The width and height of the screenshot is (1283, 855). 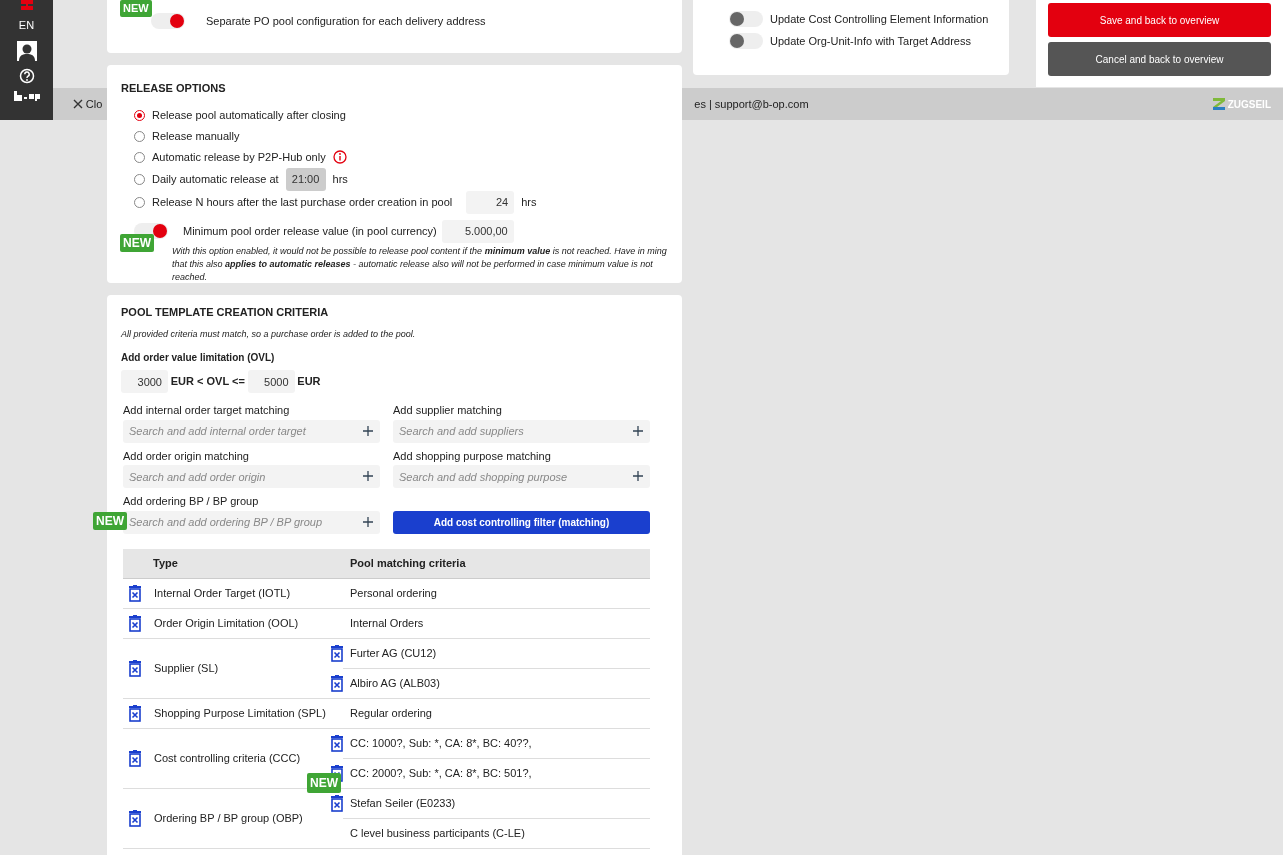 I want to click on section-title: POOL TEMPLATE CREATION CRITERIA, so click(x=225, y=312).